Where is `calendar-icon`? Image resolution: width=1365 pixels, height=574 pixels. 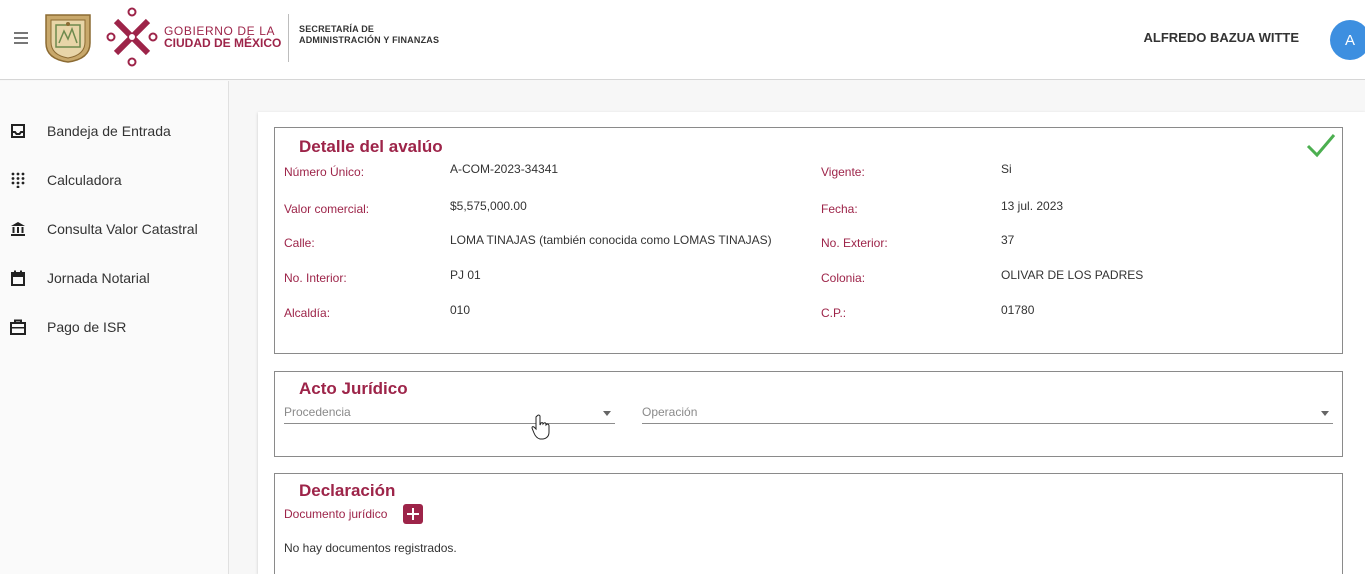 calendar-icon is located at coordinates (18, 278).